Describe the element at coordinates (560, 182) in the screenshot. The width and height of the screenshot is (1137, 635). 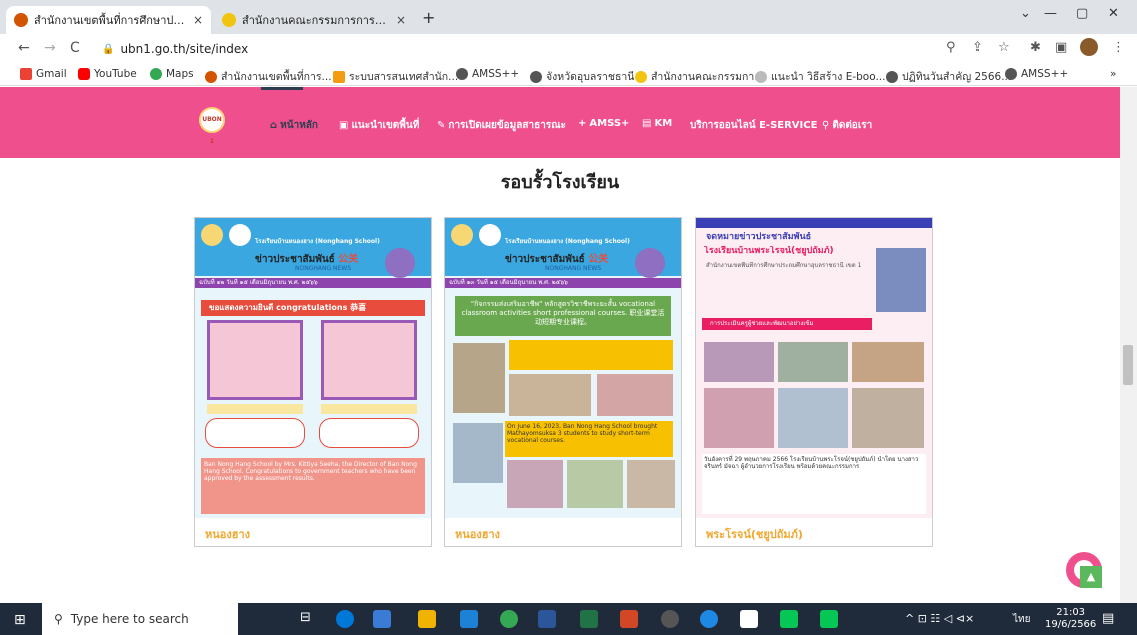
I see `section-title: รอบรั้วโรงเรียน` at that location.